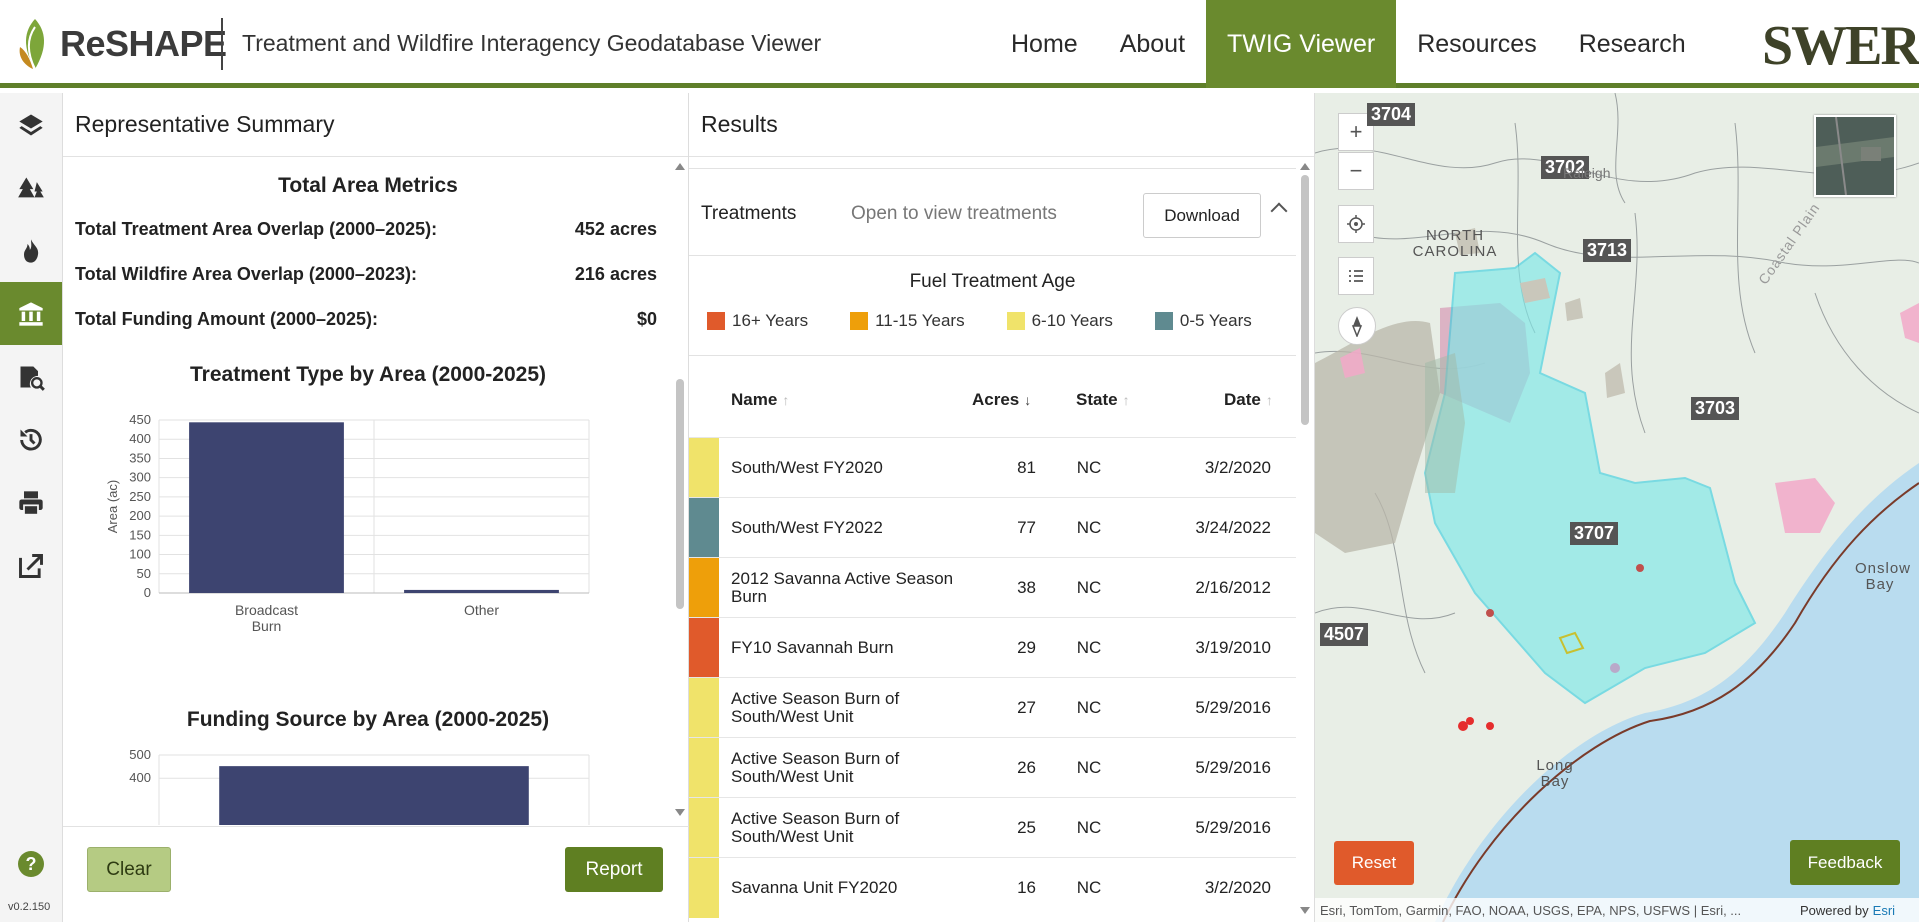 This screenshot has width=1919, height=922. I want to click on header-divider, so click(222, 44).